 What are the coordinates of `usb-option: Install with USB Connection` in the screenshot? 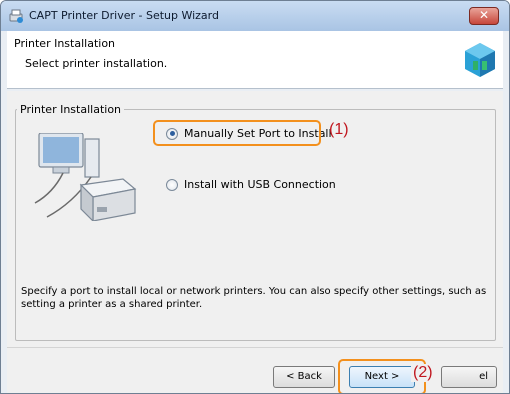 It's located at (251, 184).